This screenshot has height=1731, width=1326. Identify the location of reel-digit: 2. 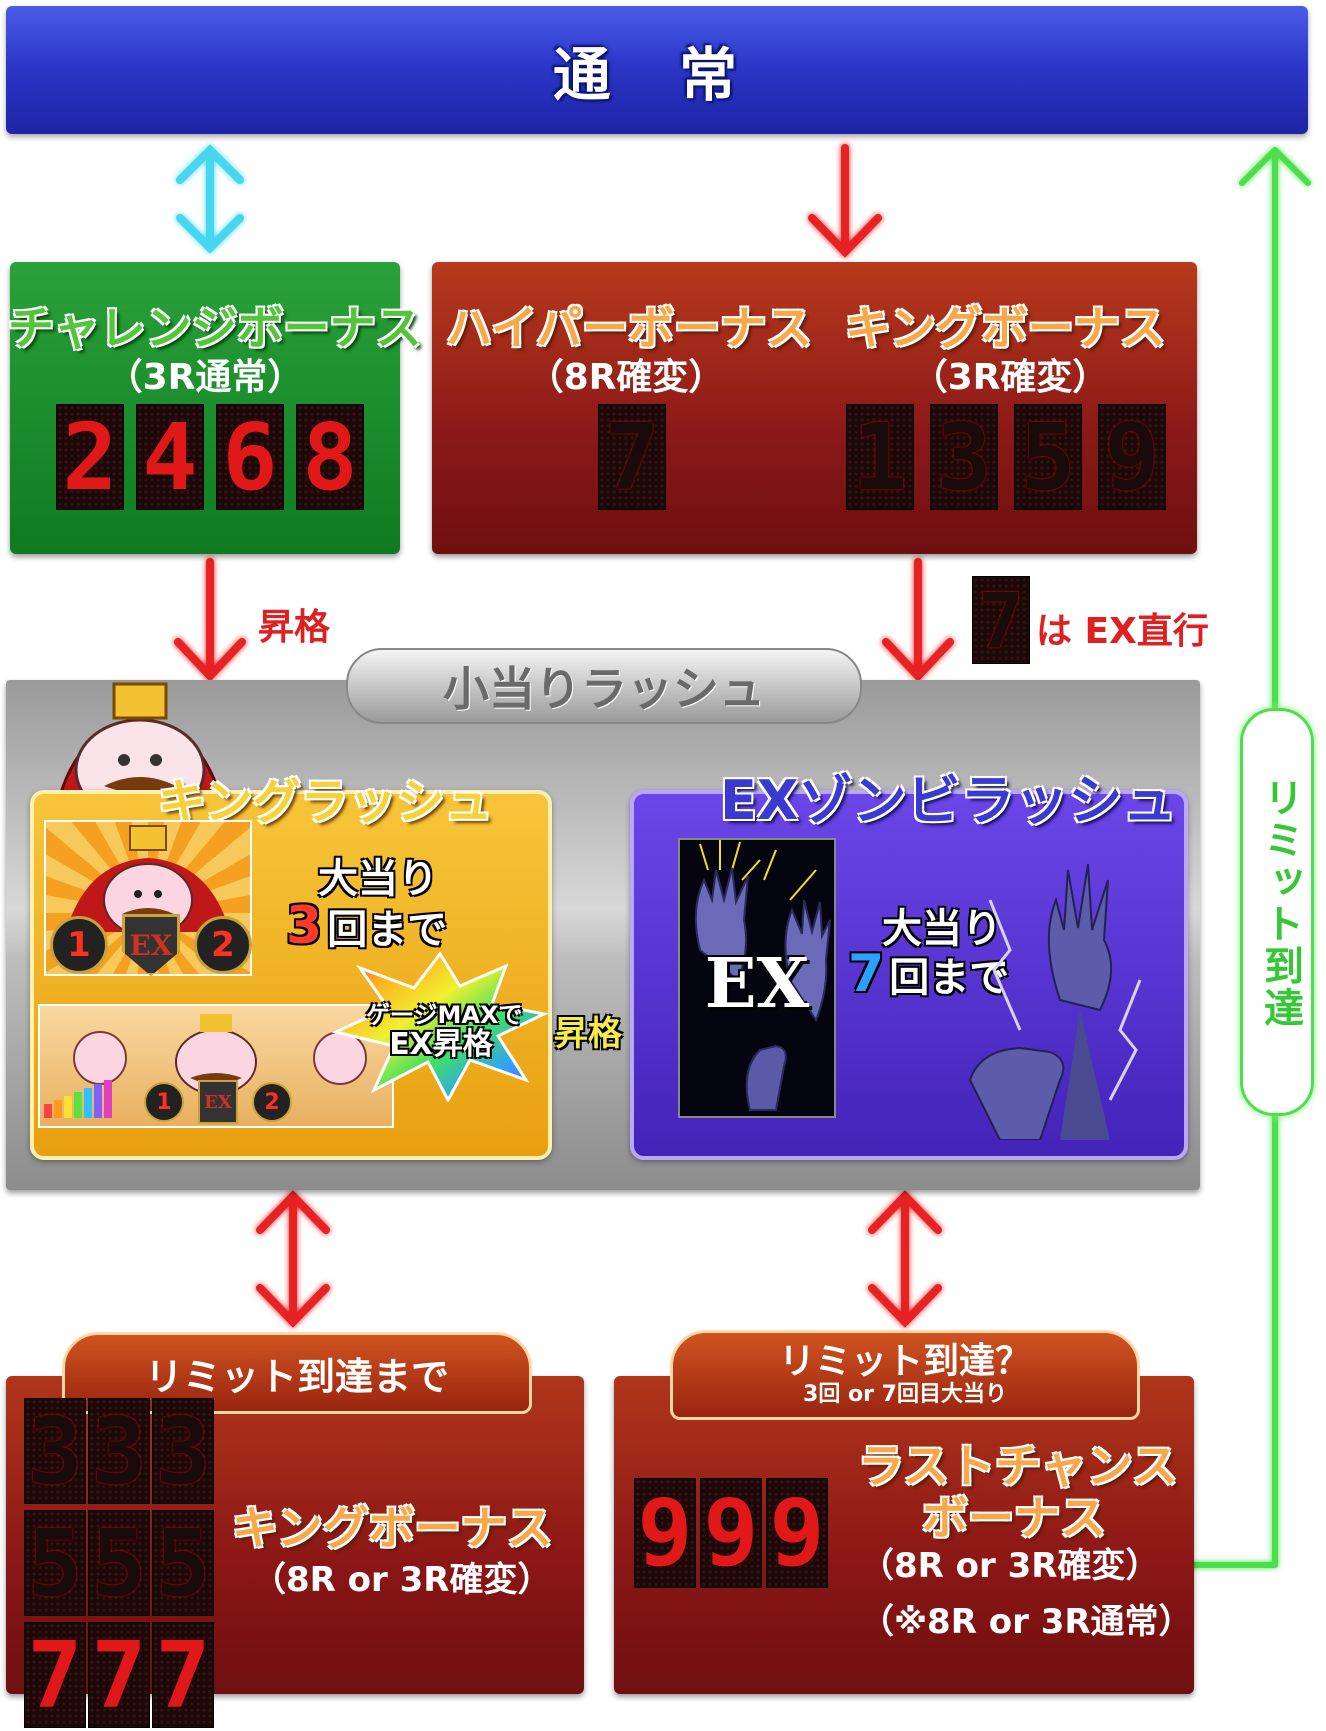
(90, 457).